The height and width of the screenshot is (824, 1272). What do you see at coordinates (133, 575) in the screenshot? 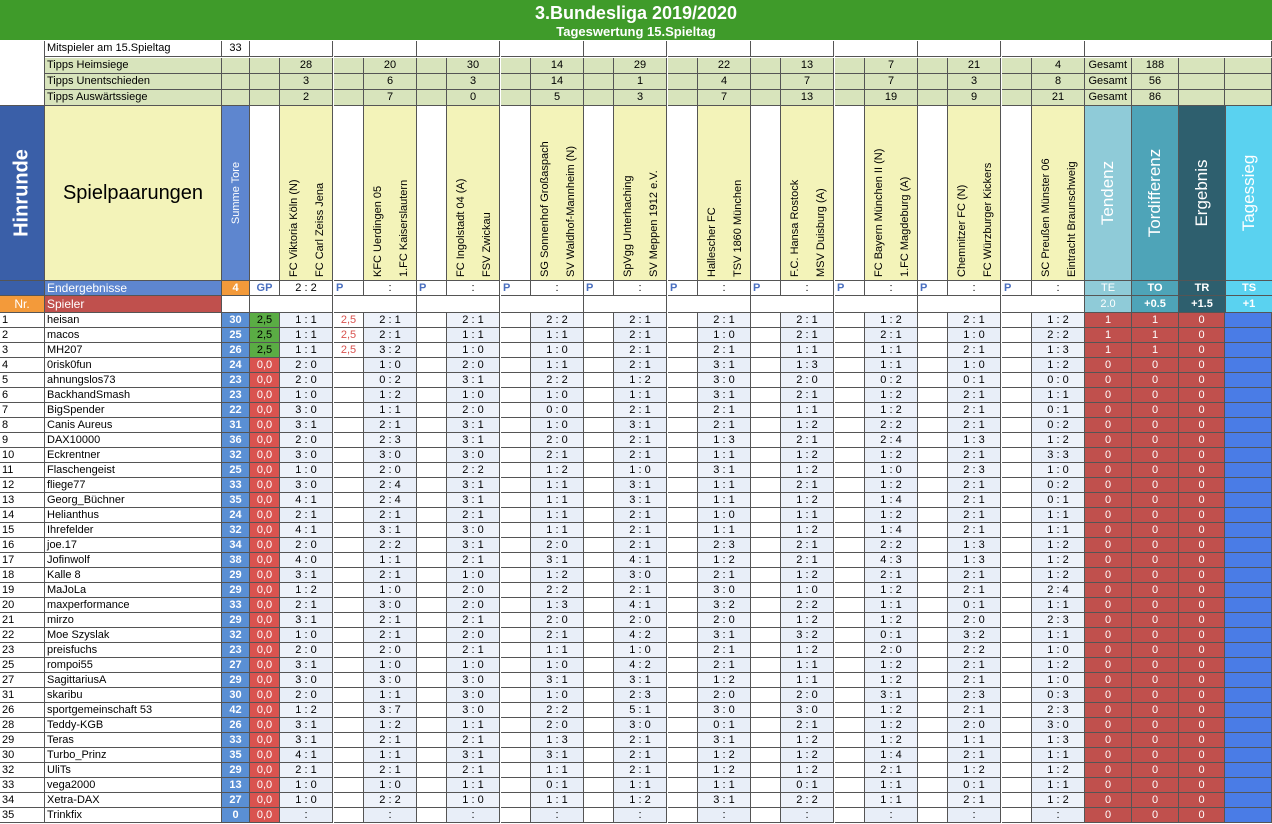
I see `player-name: Kalle 8` at bounding box center [133, 575].